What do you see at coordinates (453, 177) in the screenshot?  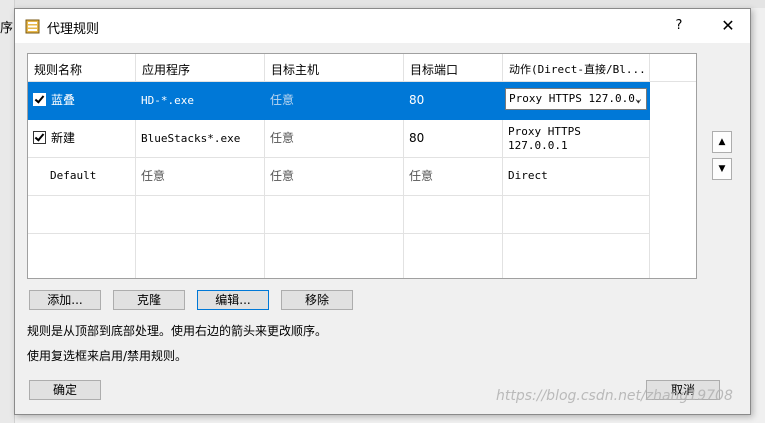 I see `target-port-cell: 任意` at bounding box center [453, 177].